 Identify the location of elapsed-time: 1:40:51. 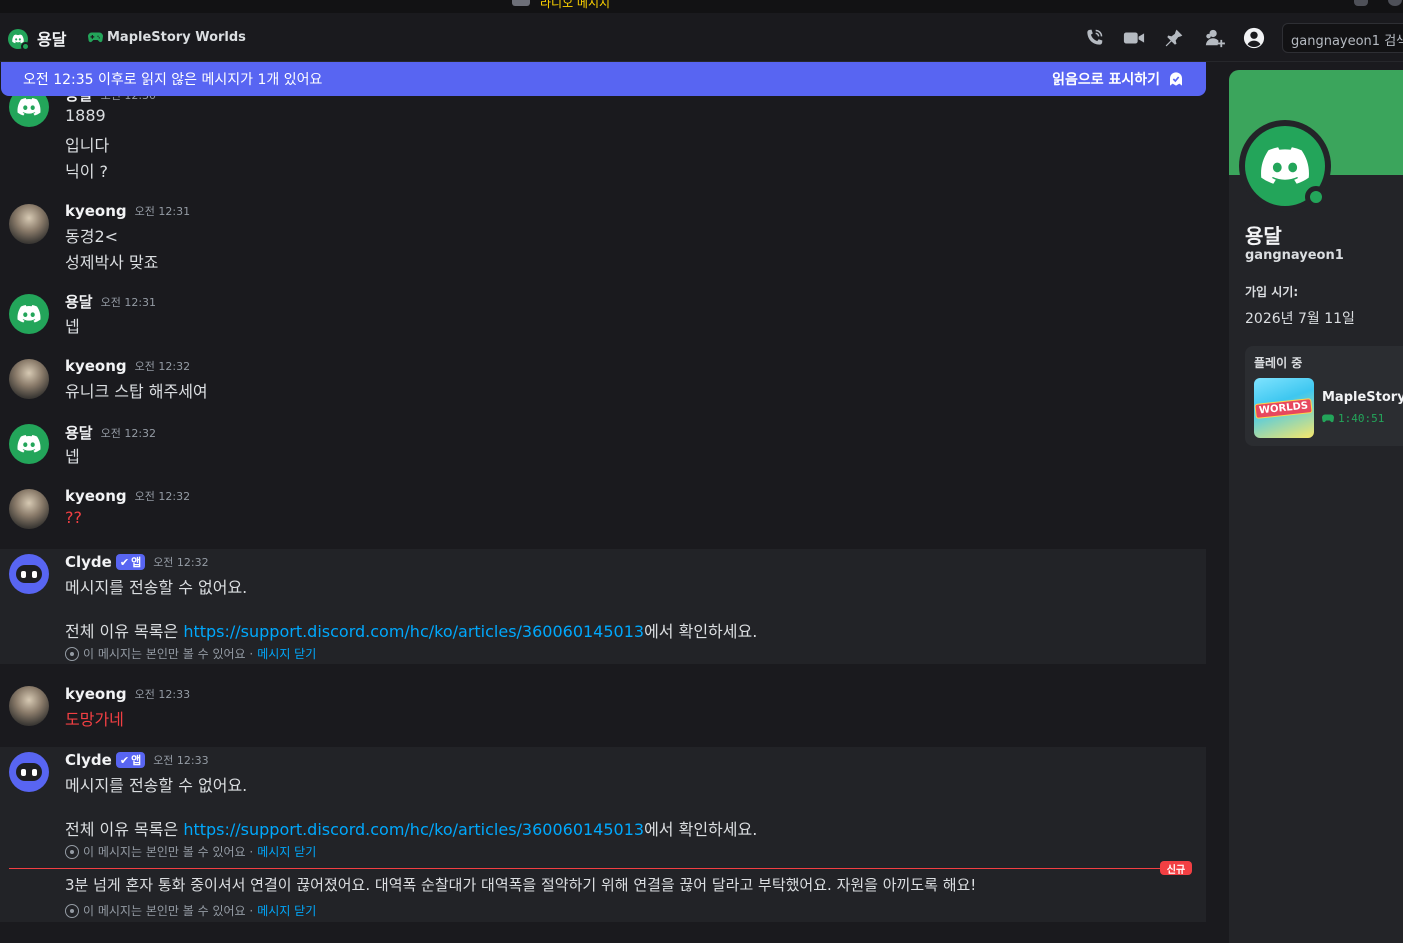
(1361, 418).